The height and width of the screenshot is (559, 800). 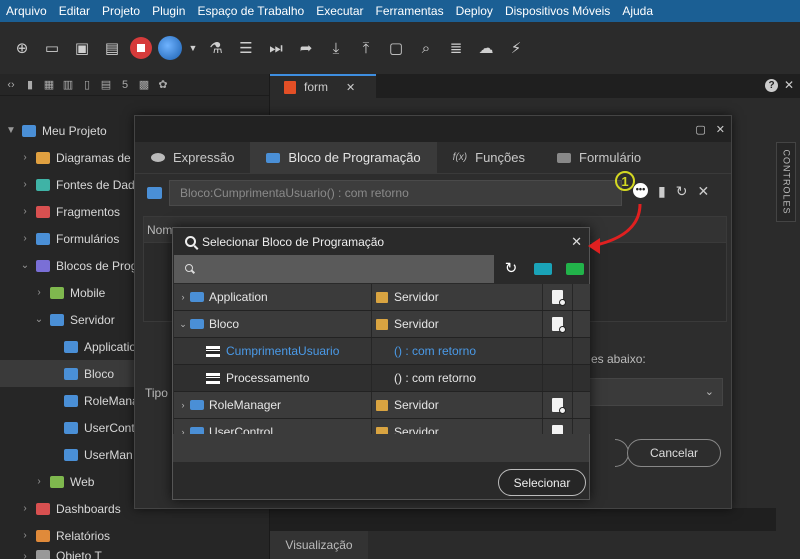 What do you see at coordinates (141, 48) in the screenshot?
I see `stop-icon` at bounding box center [141, 48].